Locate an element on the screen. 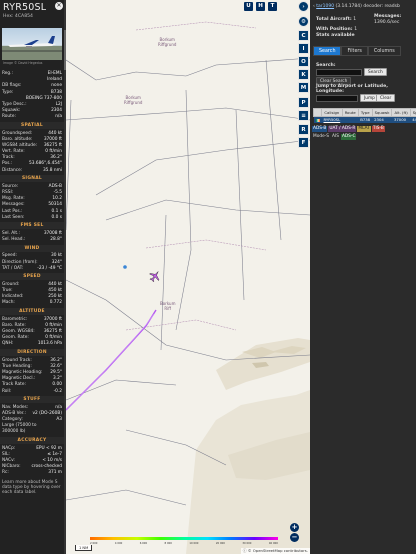 This screenshot has width=416, height=554. table-row: RYR50SL B738230437000440 is located at coordinates (364, 119).